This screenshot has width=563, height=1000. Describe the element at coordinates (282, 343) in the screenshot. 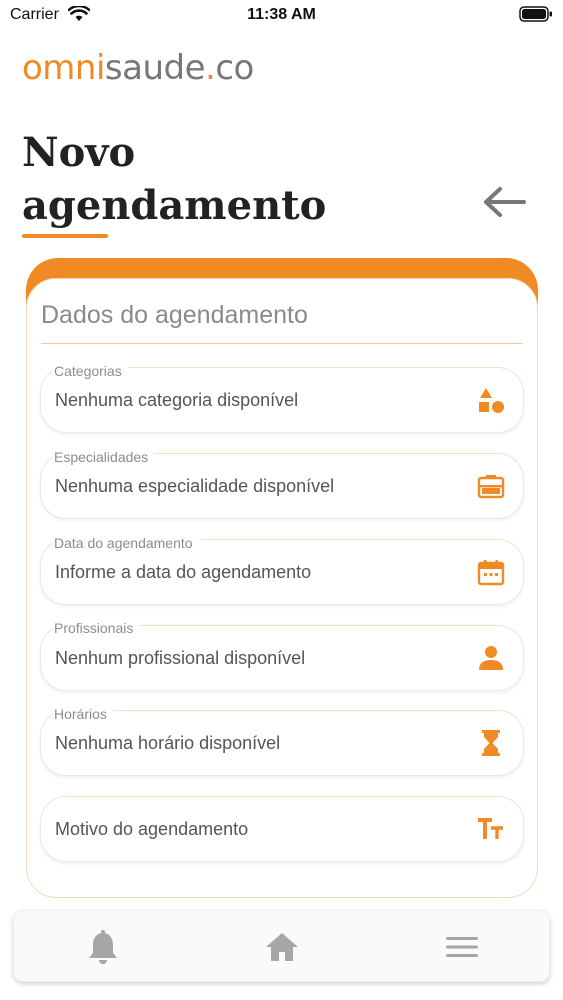

I see `section-divider` at that location.